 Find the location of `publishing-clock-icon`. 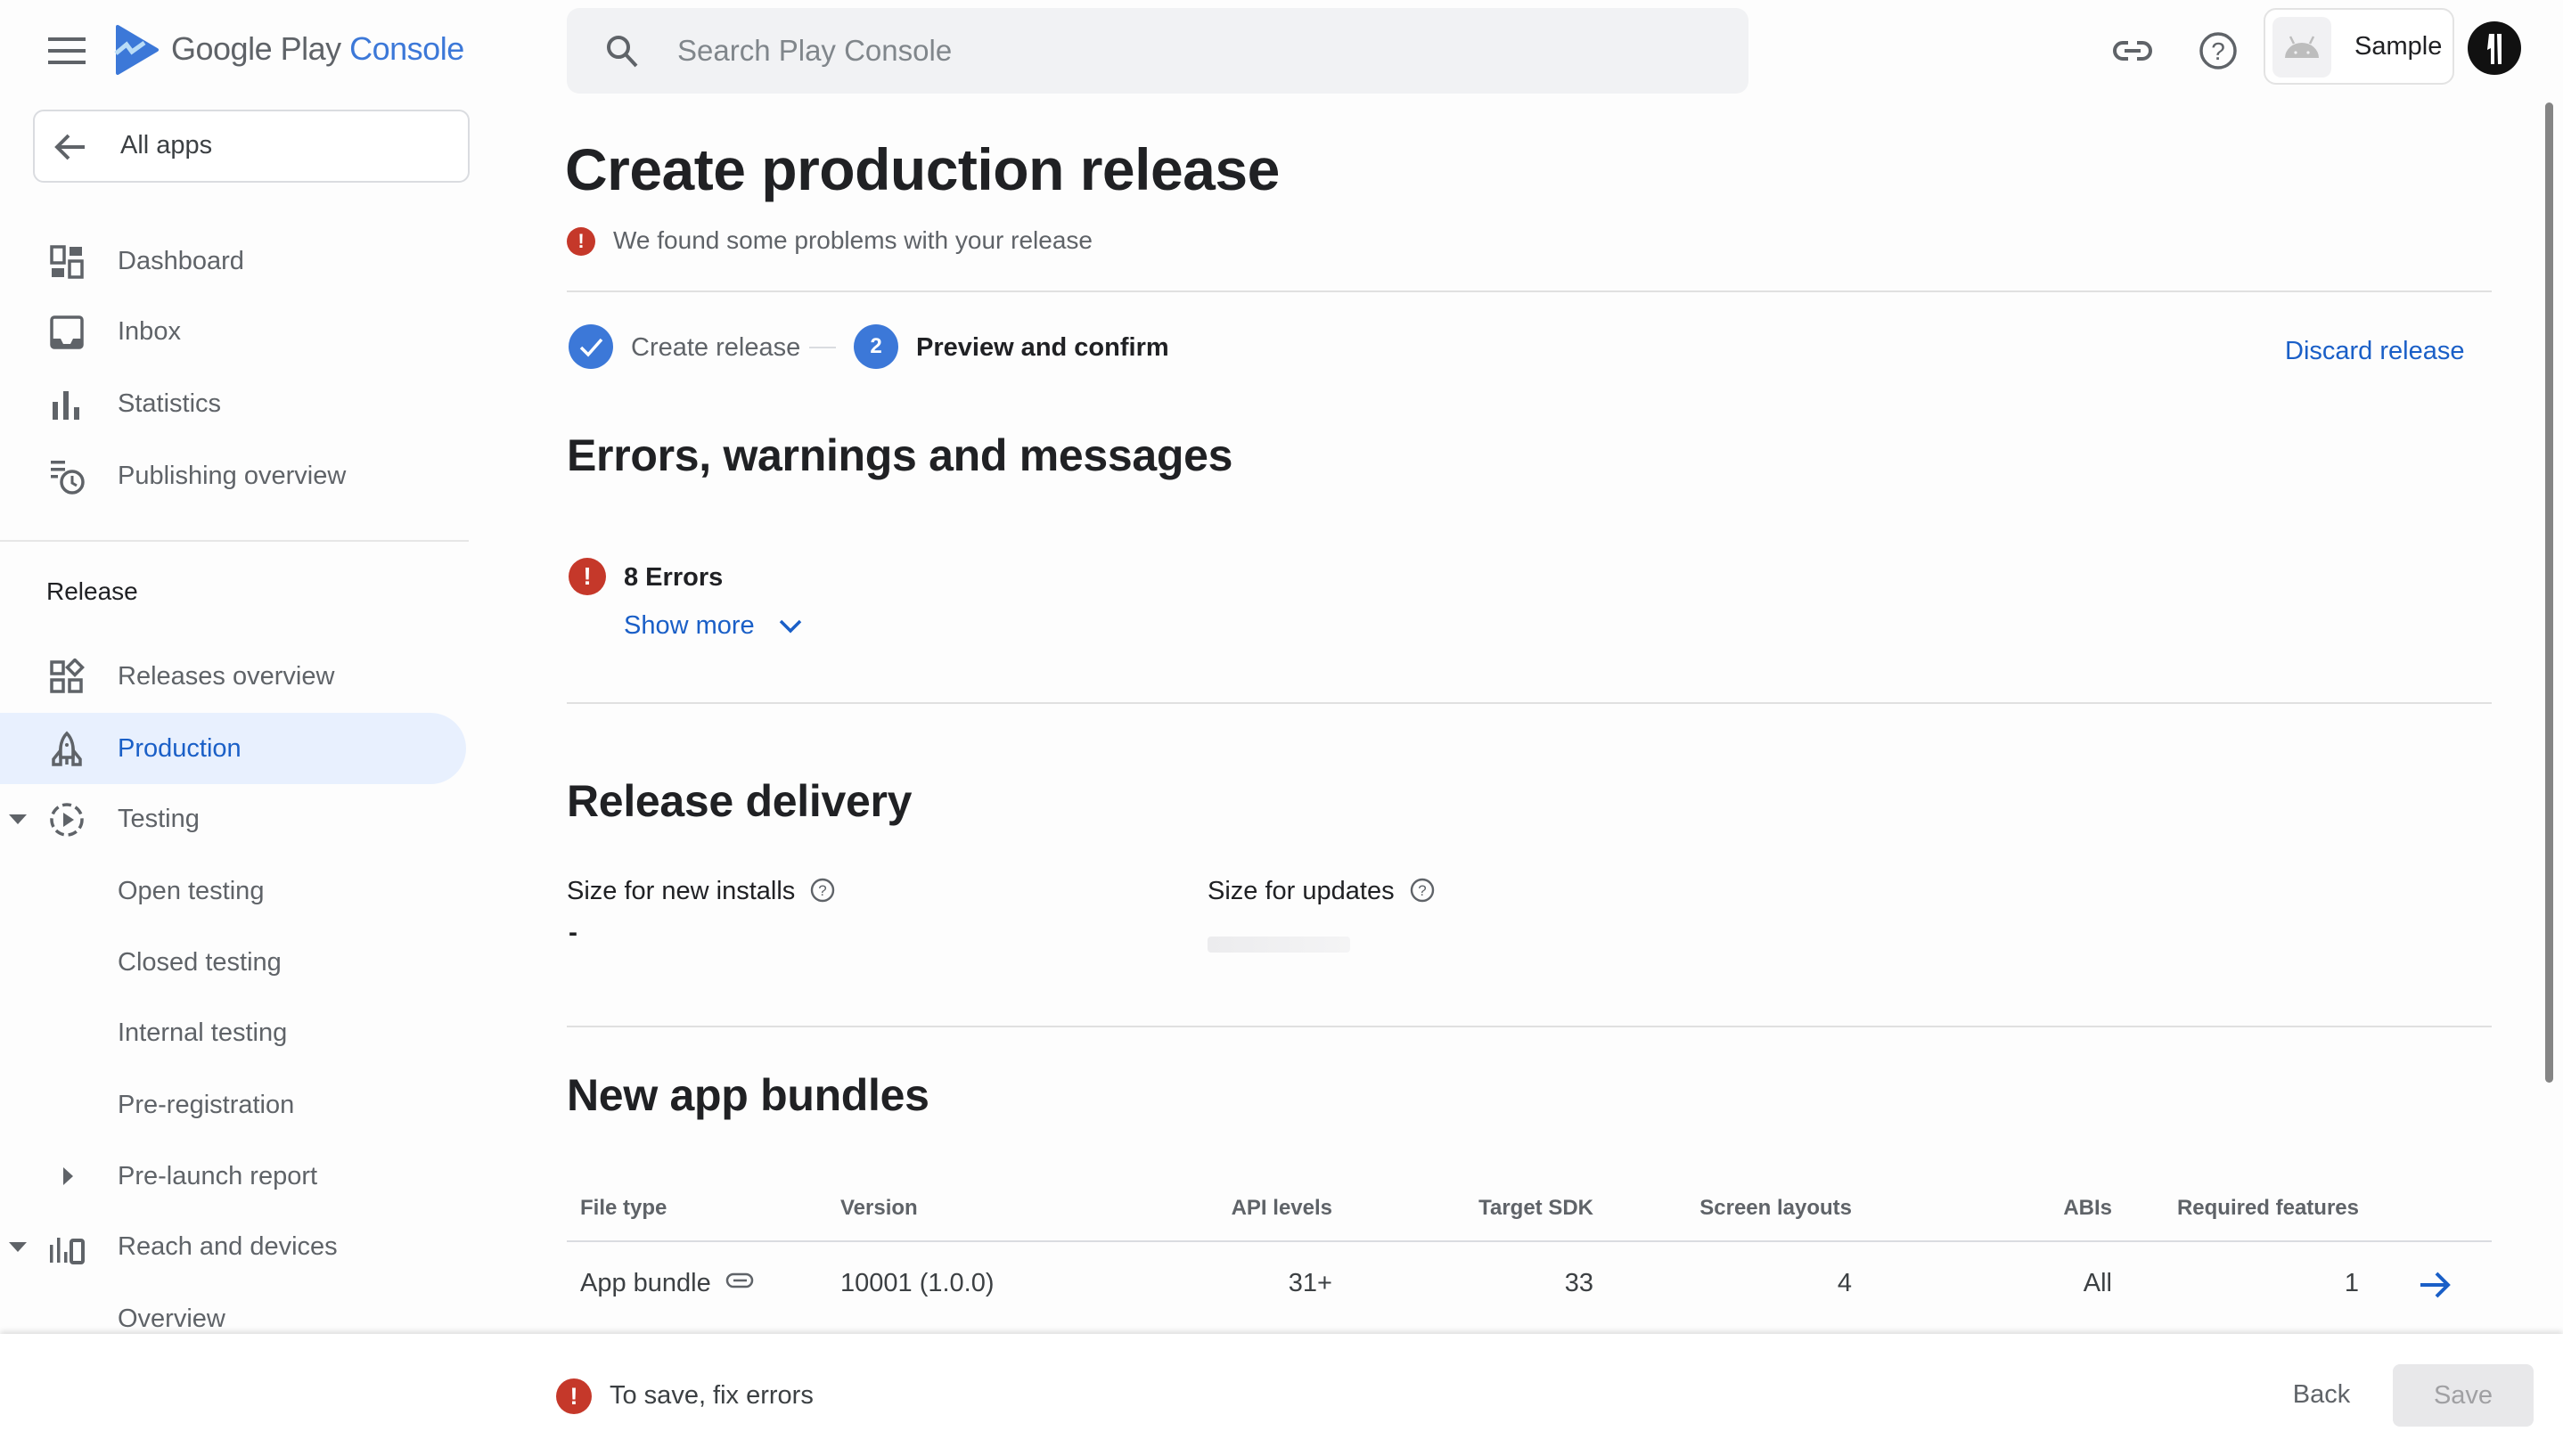

publishing-clock-icon is located at coordinates (68, 478).